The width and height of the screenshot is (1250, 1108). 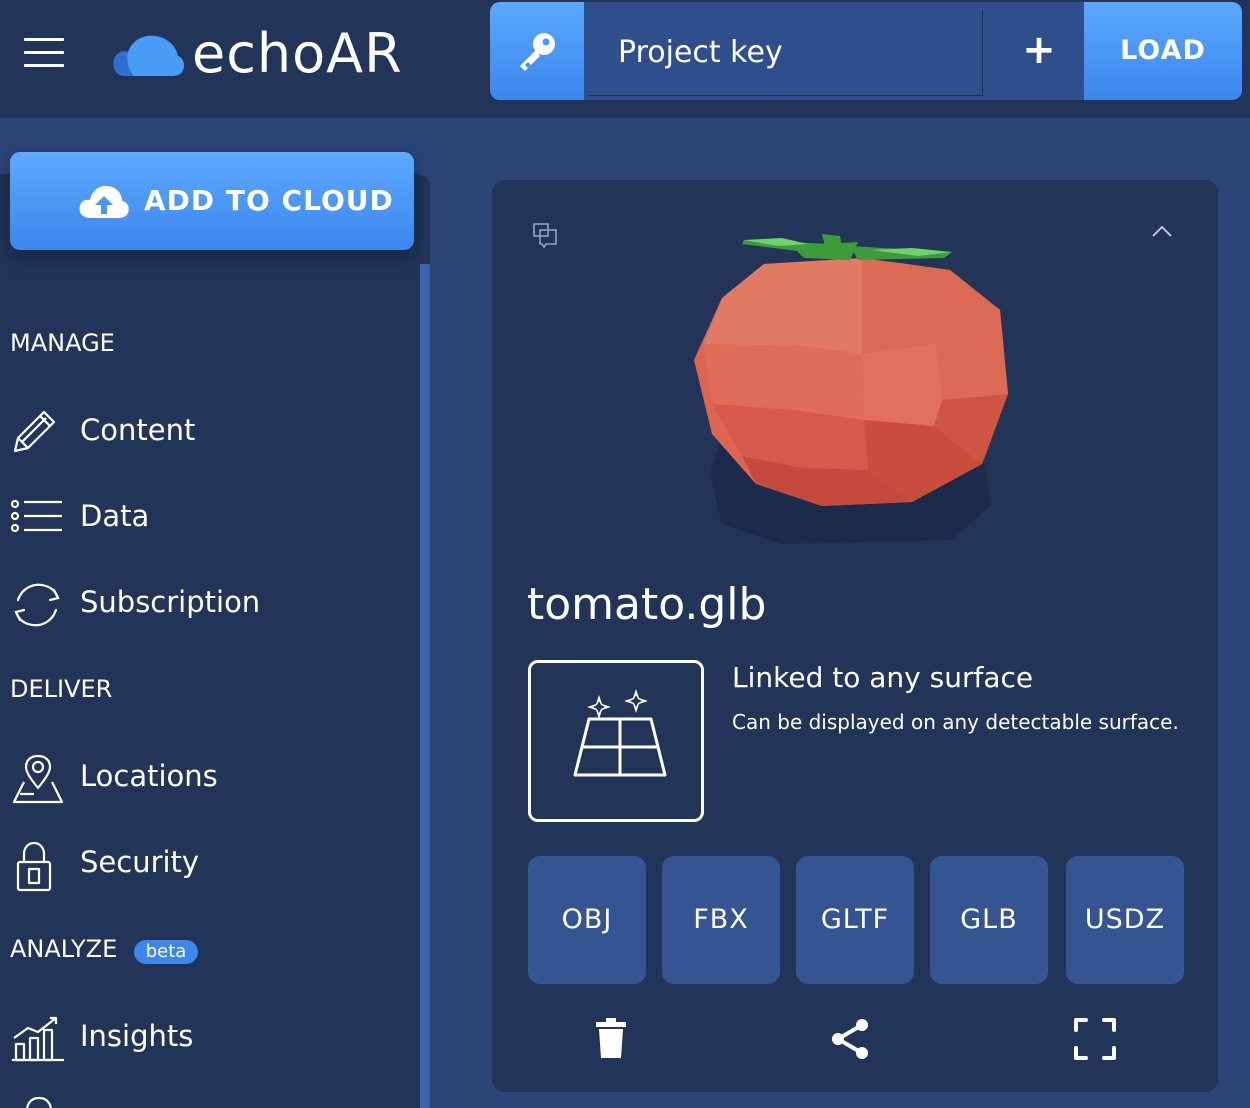 What do you see at coordinates (61, 689) in the screenshot?
I see `section-title-deliver: DELIVER` at bounding box center [61, 689].